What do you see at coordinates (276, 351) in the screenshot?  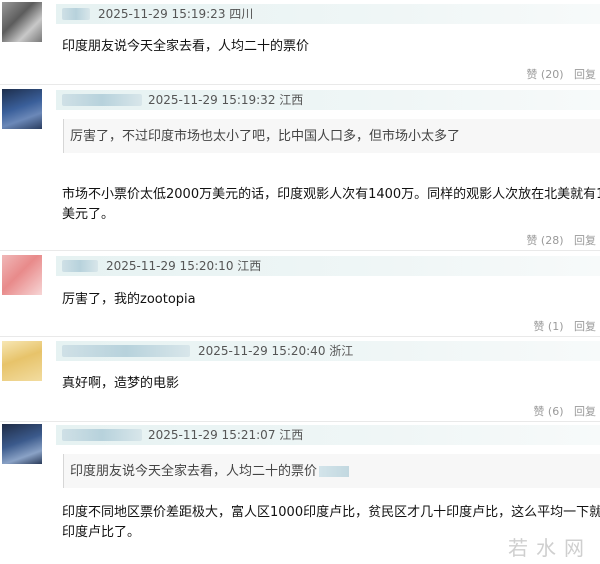 I see `comment-meta: 2025-11-29 15:20:40 浙江` at bounding box center [276, 351].